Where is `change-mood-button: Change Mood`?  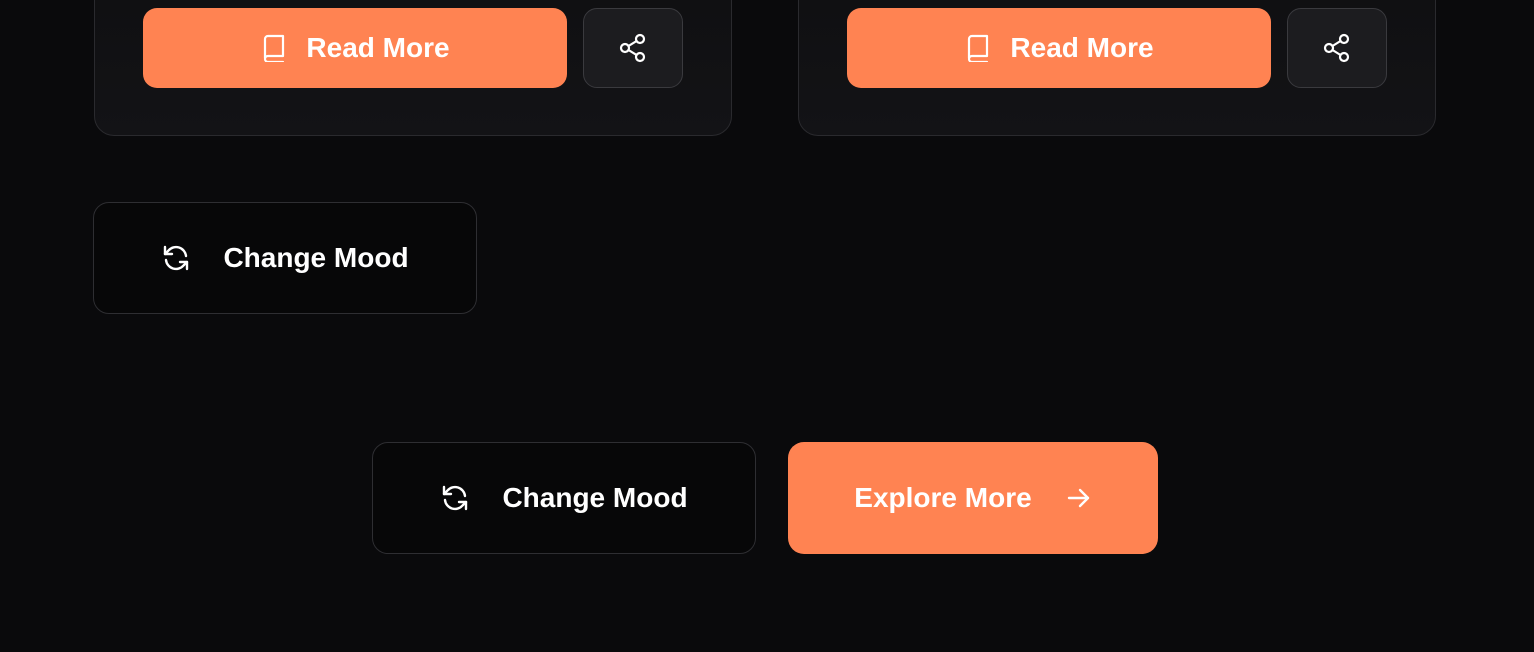
change-mood-button: Change Mood is located at coordinates (285, 258).